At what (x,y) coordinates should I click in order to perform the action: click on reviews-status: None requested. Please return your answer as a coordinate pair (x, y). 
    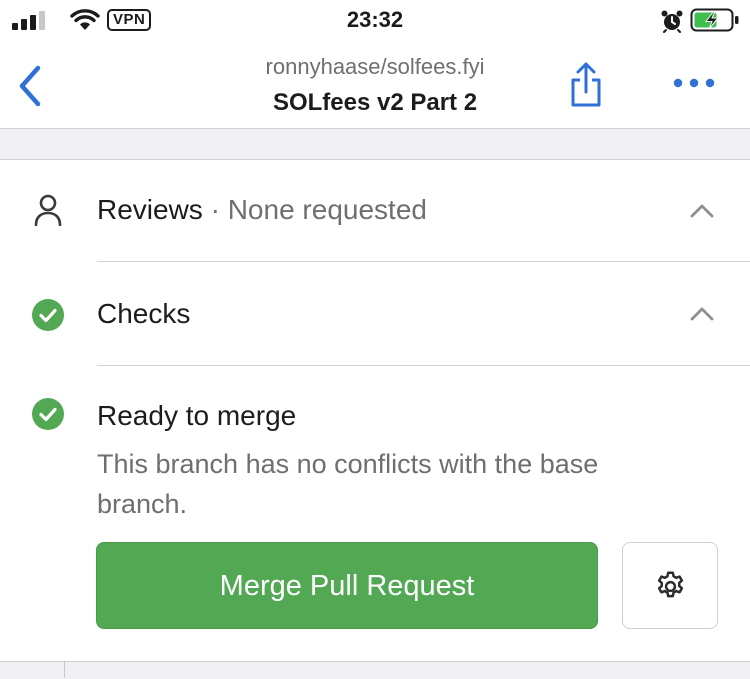
    Looking at the image, I should click on (327, 209).